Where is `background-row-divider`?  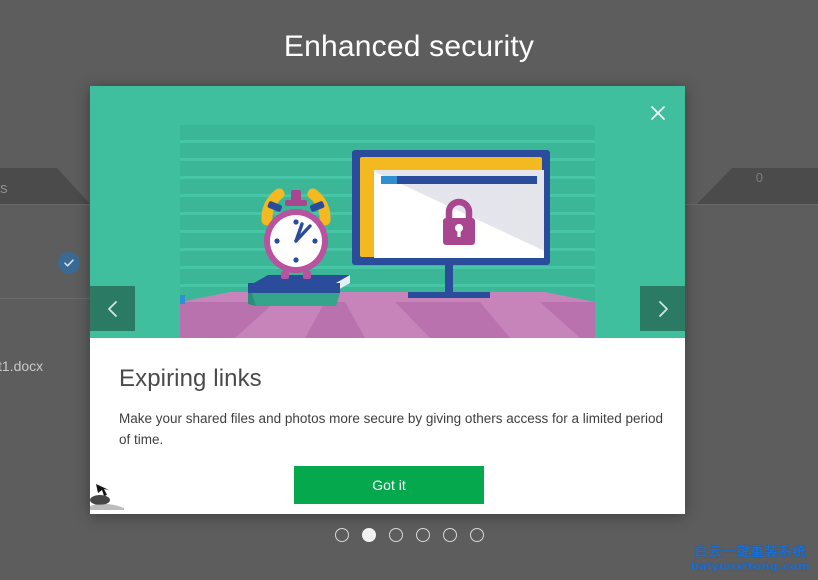
background-row-divider is located at coordinates (45, 298).